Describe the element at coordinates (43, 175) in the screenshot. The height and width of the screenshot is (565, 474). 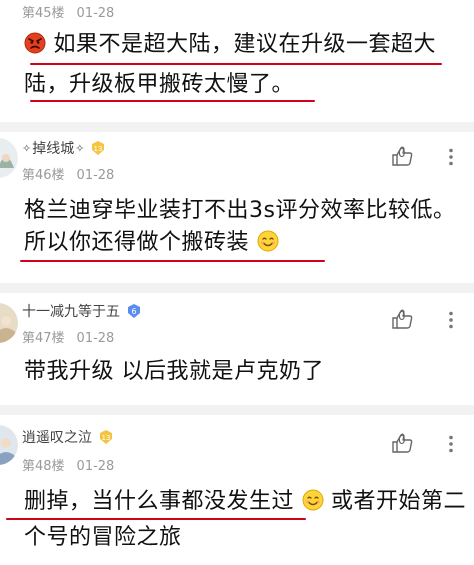
I see `floor-number: 第46楼` at that location.